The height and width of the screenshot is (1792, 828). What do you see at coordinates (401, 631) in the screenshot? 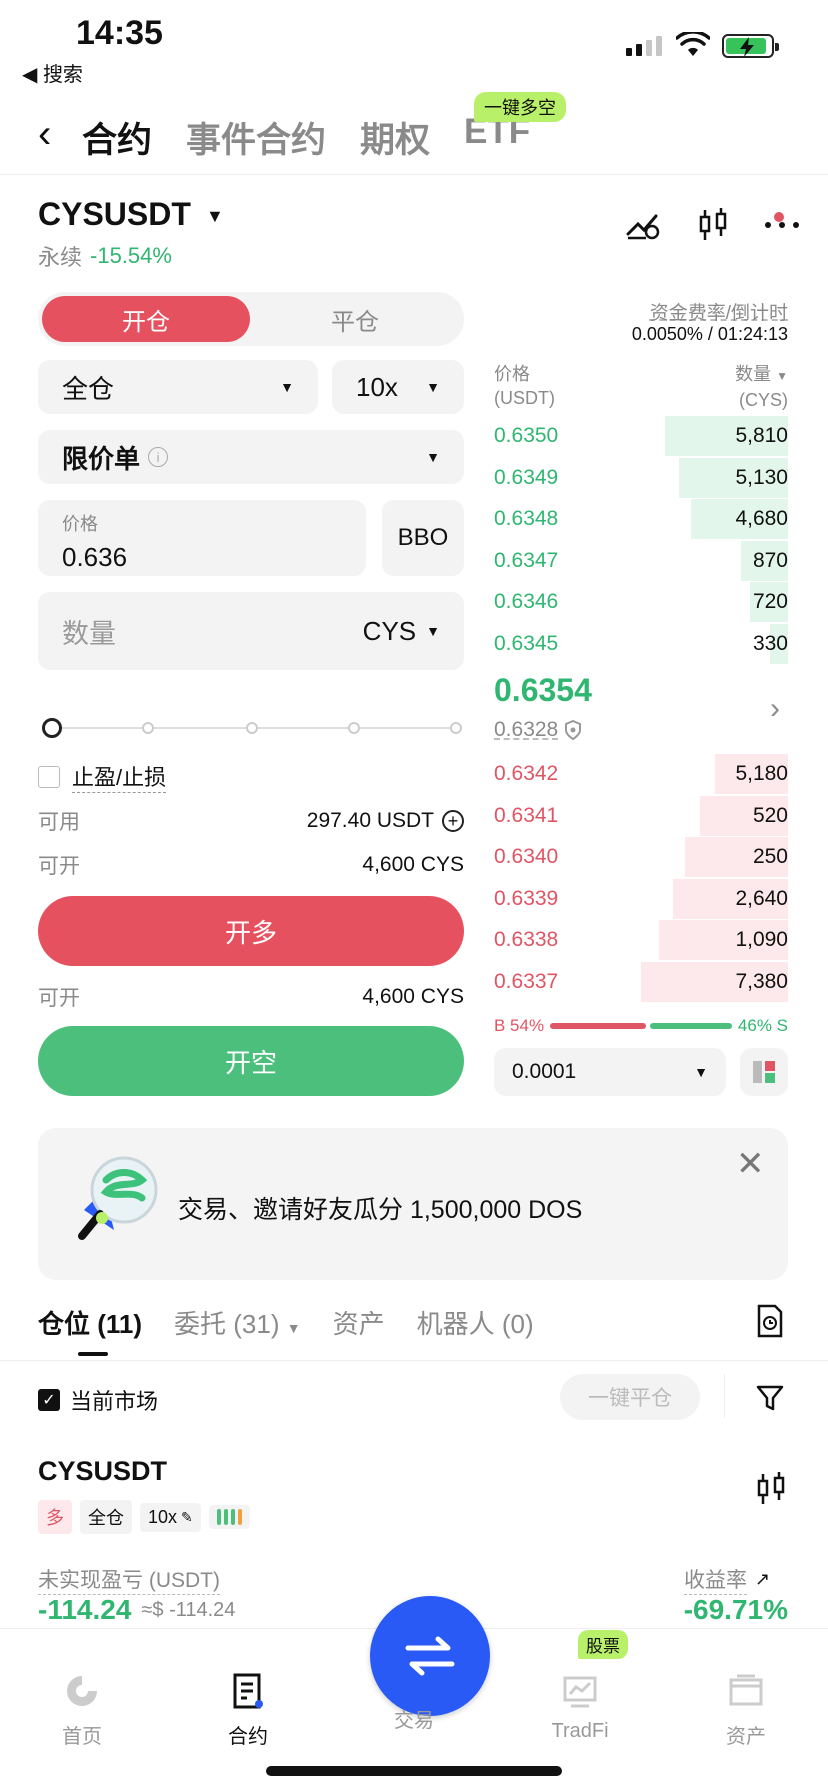
I see `quantity-unit-select: CYS ▼` at bounding box center [401, 631].